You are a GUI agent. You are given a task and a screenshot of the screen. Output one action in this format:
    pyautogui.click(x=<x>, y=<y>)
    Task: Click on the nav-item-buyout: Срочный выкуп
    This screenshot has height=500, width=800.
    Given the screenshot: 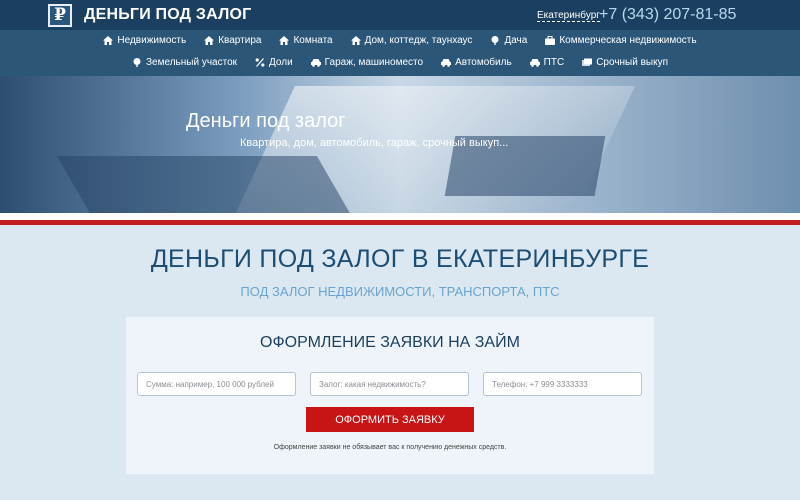 What is the action you would take?
    pyautogui.click(x=625, y=62)
    